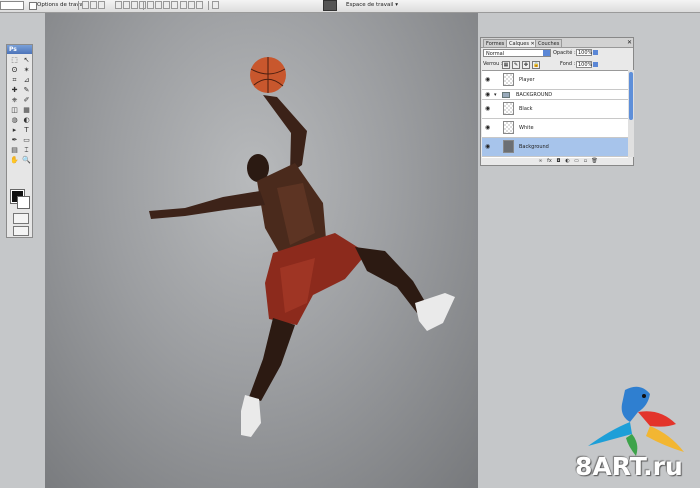 The height and width of the screenshot is (488, 700). What do you see at coordinates (26, 90) in the screenshot?
I see `brush-icon: ✎` at bounding box center [26, 90].